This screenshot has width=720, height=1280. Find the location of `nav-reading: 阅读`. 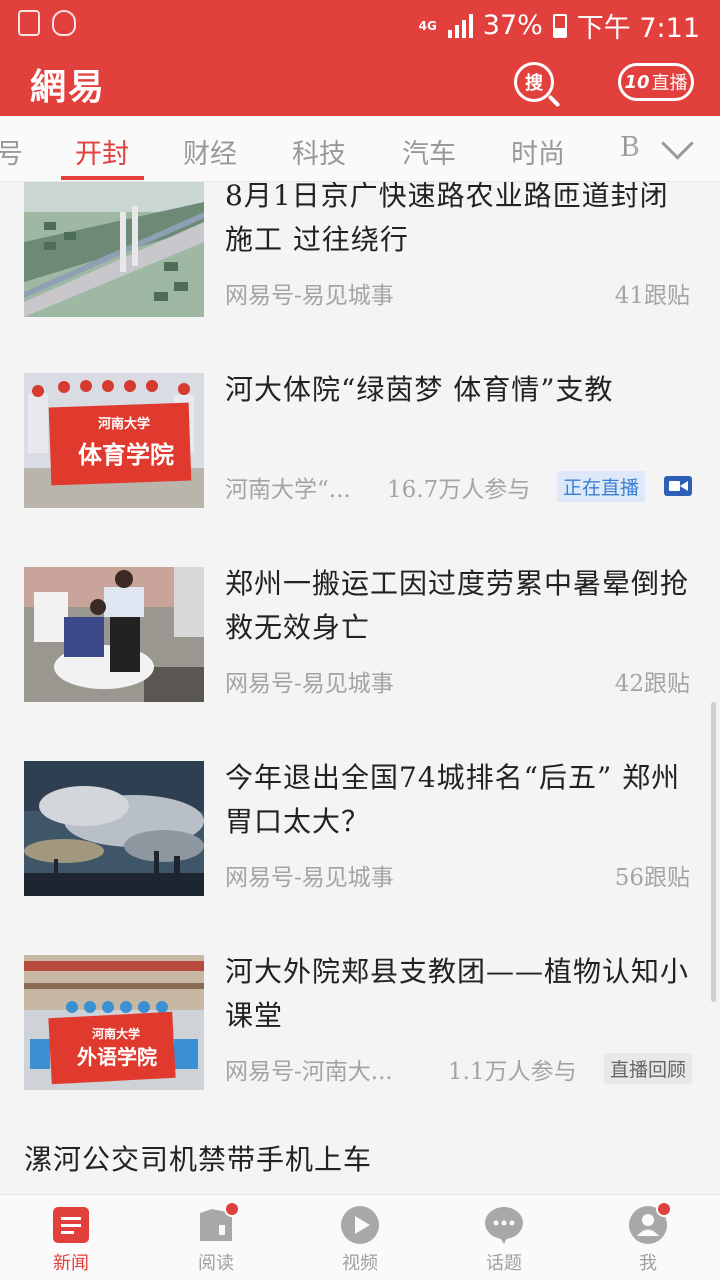

nav-reading: 阅读 is located at coordinates (216, 1240).